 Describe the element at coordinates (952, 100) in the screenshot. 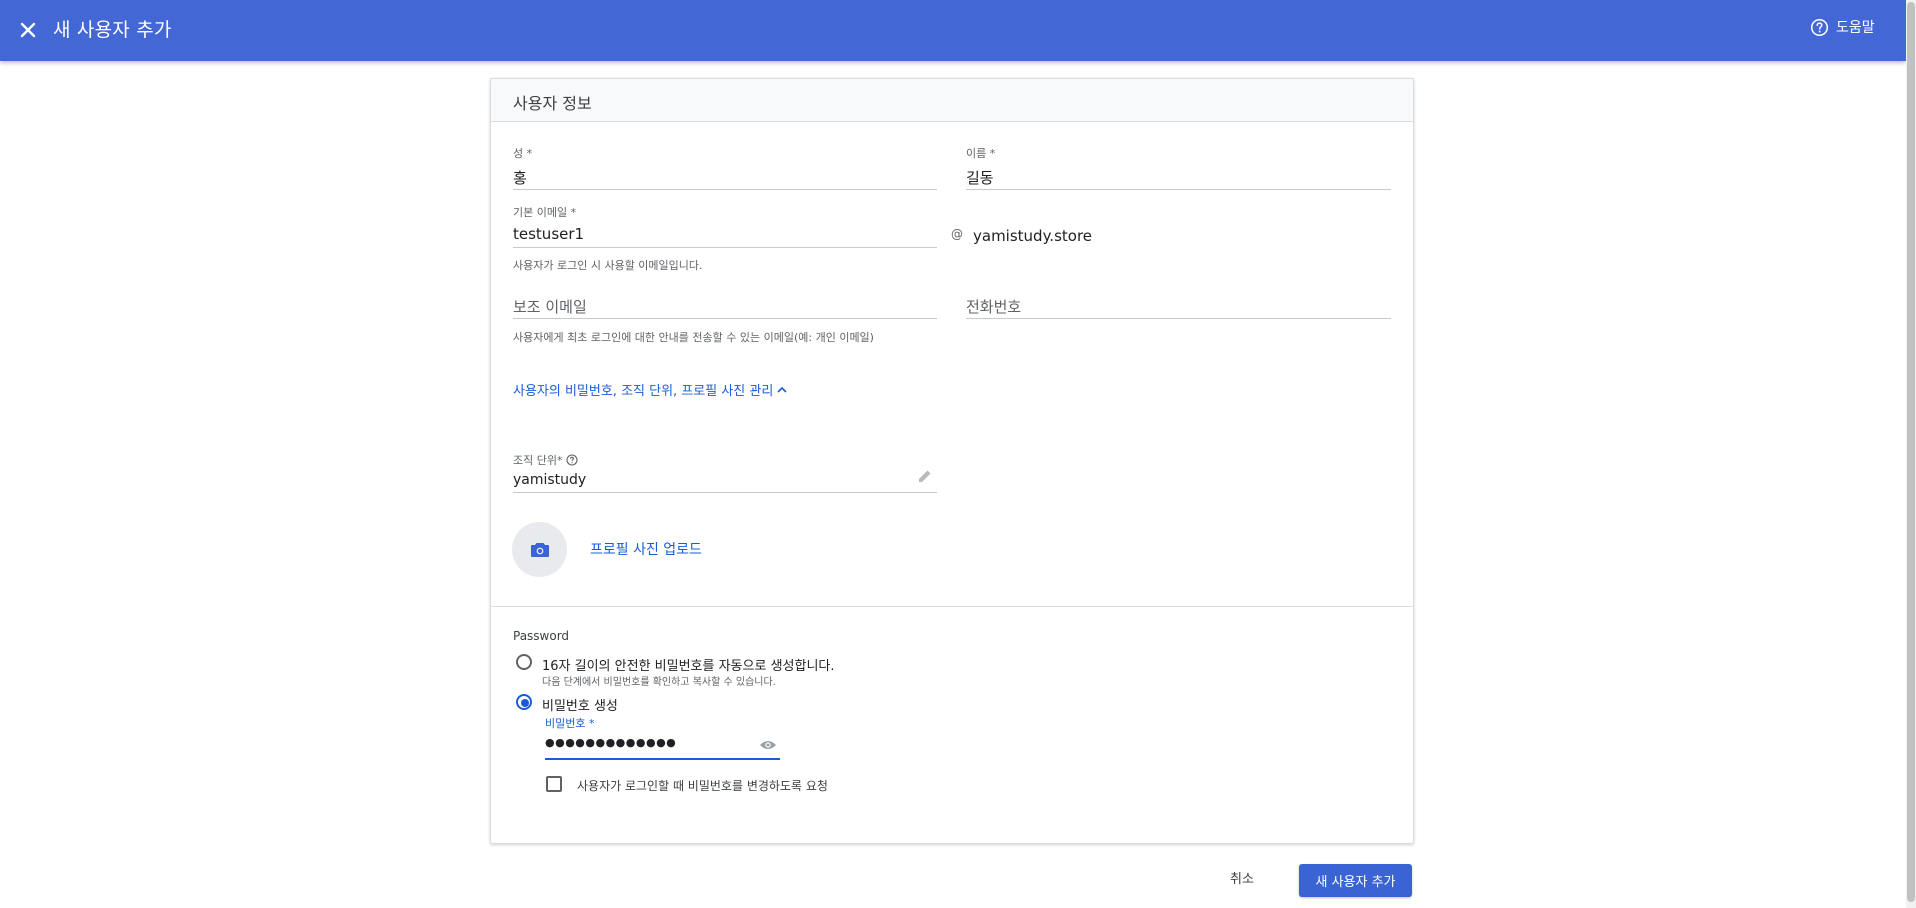

I see `card-header: 사용자 정보` at that location.